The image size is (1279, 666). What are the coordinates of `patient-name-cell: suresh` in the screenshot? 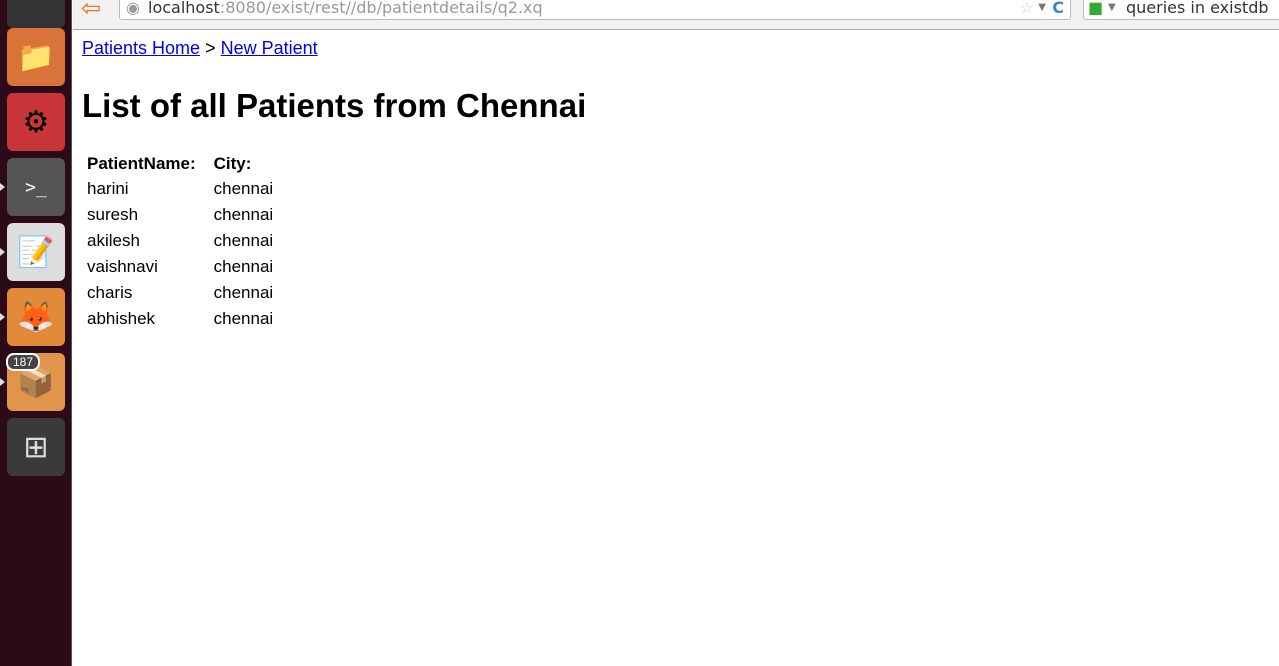 It's located at (113, 214).